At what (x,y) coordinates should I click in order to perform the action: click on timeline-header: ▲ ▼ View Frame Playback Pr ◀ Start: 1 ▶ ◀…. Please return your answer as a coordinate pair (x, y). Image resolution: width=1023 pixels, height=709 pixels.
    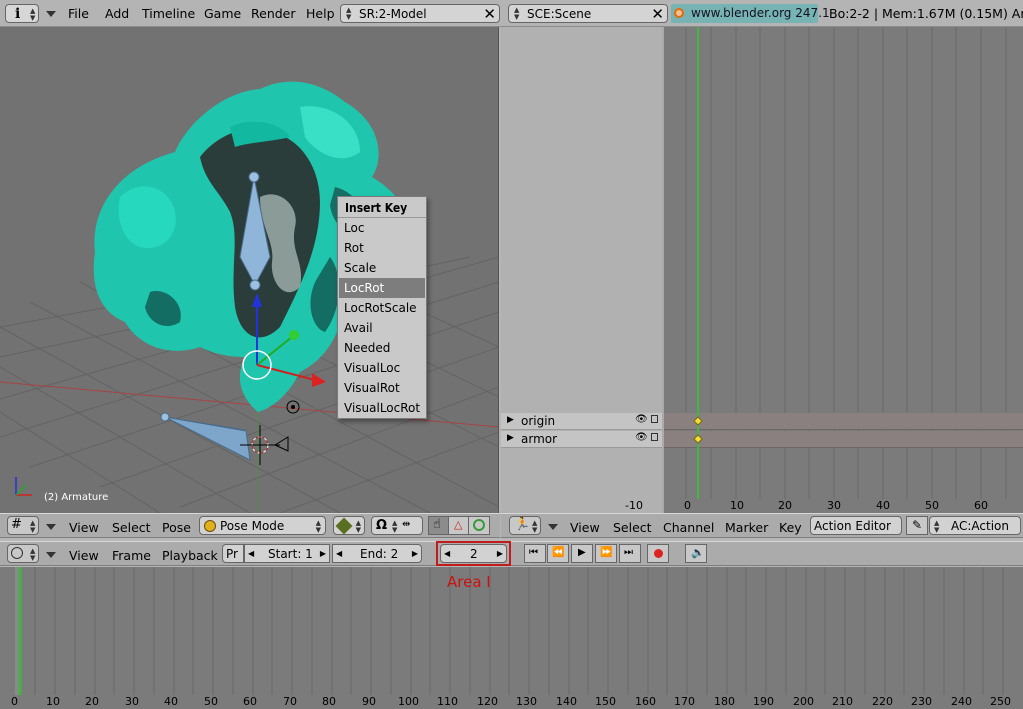
    Looking at the image, I should click on (511, 553).